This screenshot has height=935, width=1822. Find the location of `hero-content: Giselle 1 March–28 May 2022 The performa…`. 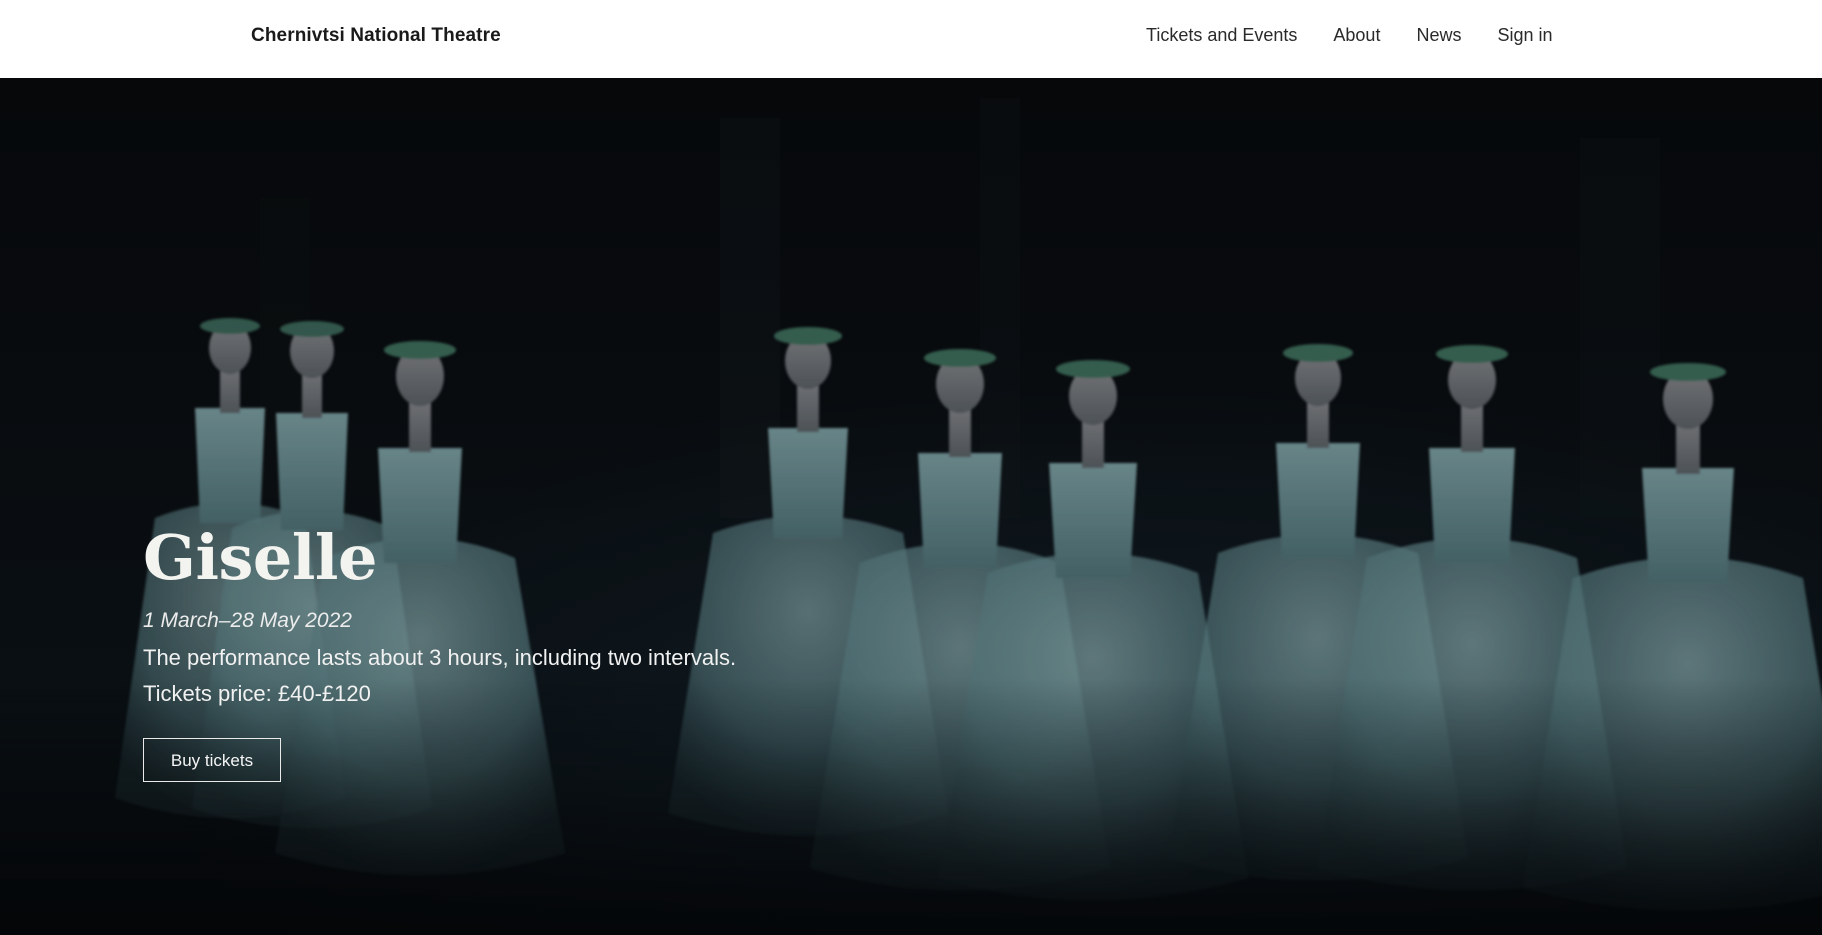

hero-content: Giselle 1 March–28 May 2022 The performa… is located at coordinates (593, 652).